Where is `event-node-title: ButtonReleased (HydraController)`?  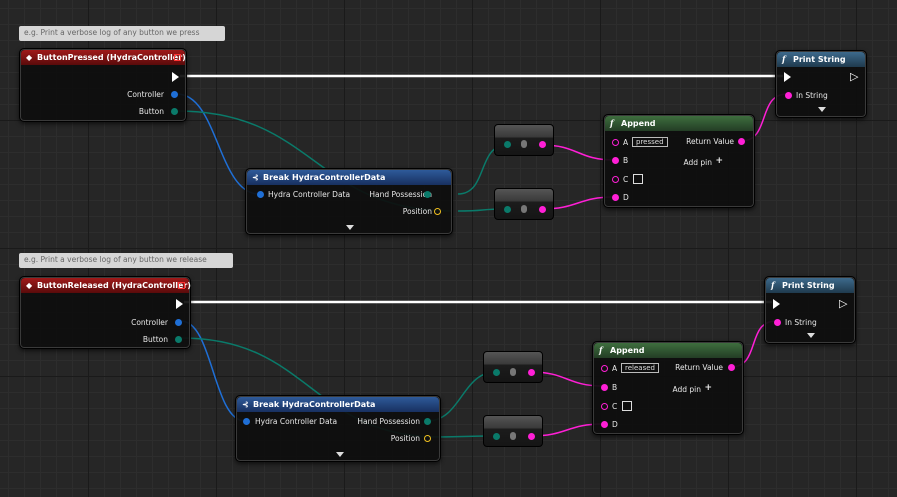 event-node-title: ButtonReleased (HydraController) is located at coordinates (114, 285).